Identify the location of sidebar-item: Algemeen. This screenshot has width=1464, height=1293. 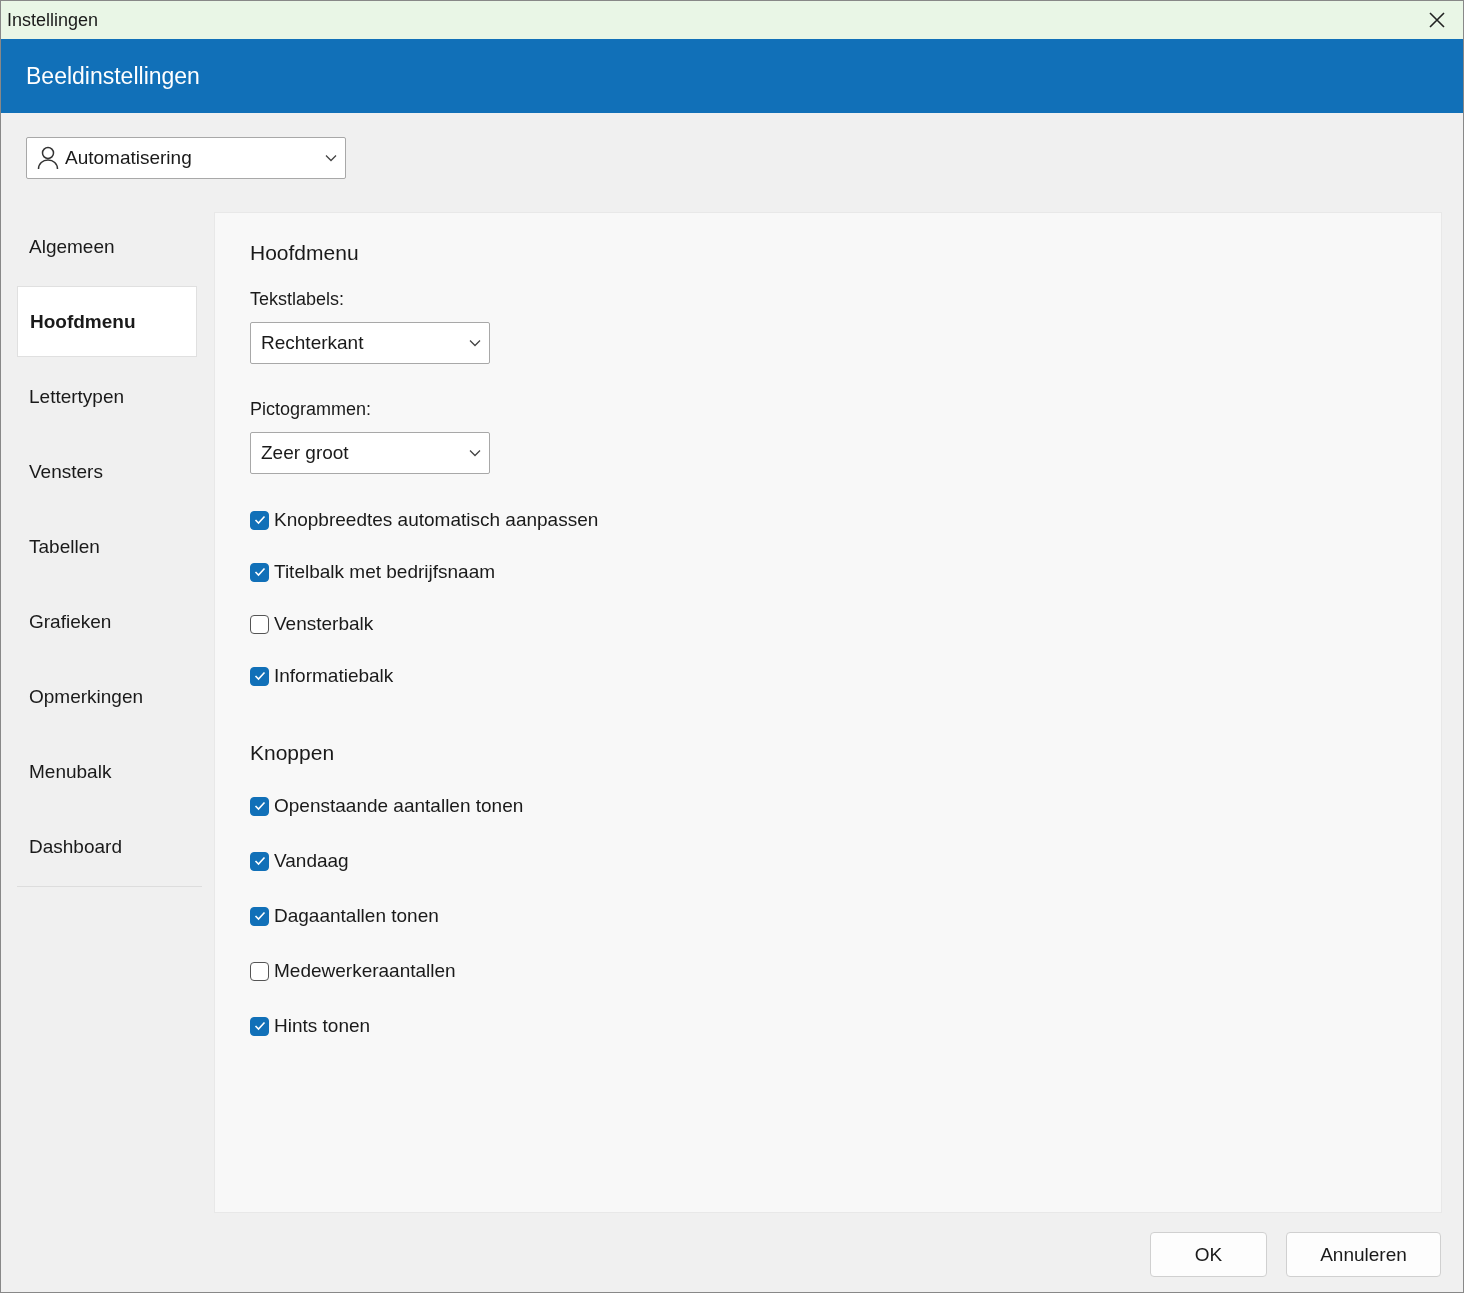
(107, 247).